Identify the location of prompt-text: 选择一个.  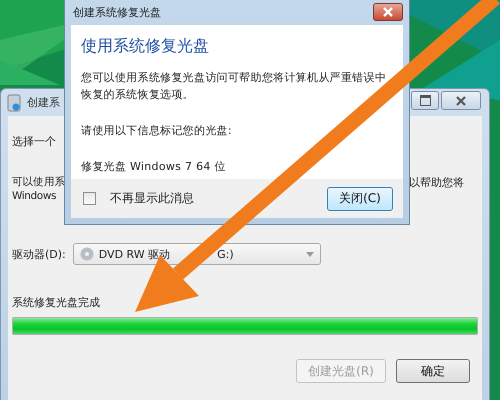
(34, 141).